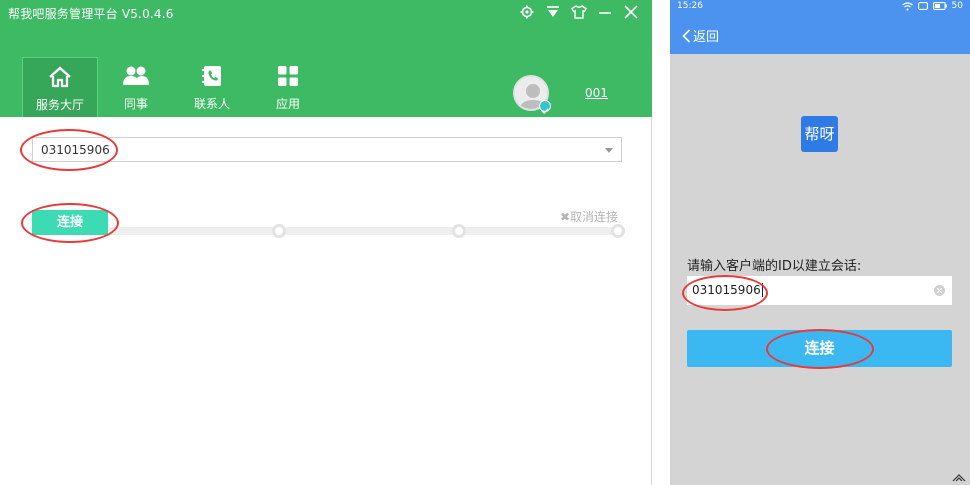 This screenshot has width=970, height=485. What do you see at coordinates (690, 6) in the screenshot?
I see `status-time: 15:26` at bounding box center [690, 6].